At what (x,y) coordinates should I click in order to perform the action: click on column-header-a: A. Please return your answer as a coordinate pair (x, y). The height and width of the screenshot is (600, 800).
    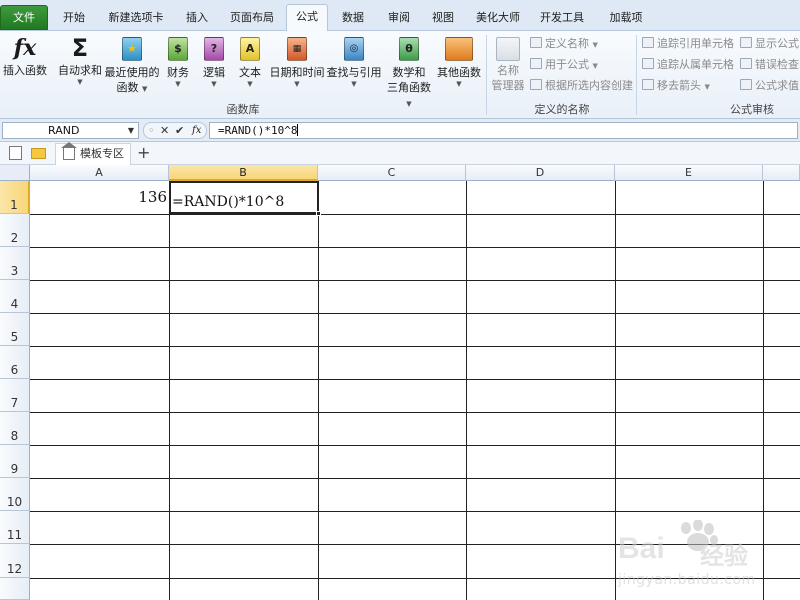
    Looking at the image, I should click on (99, 173).